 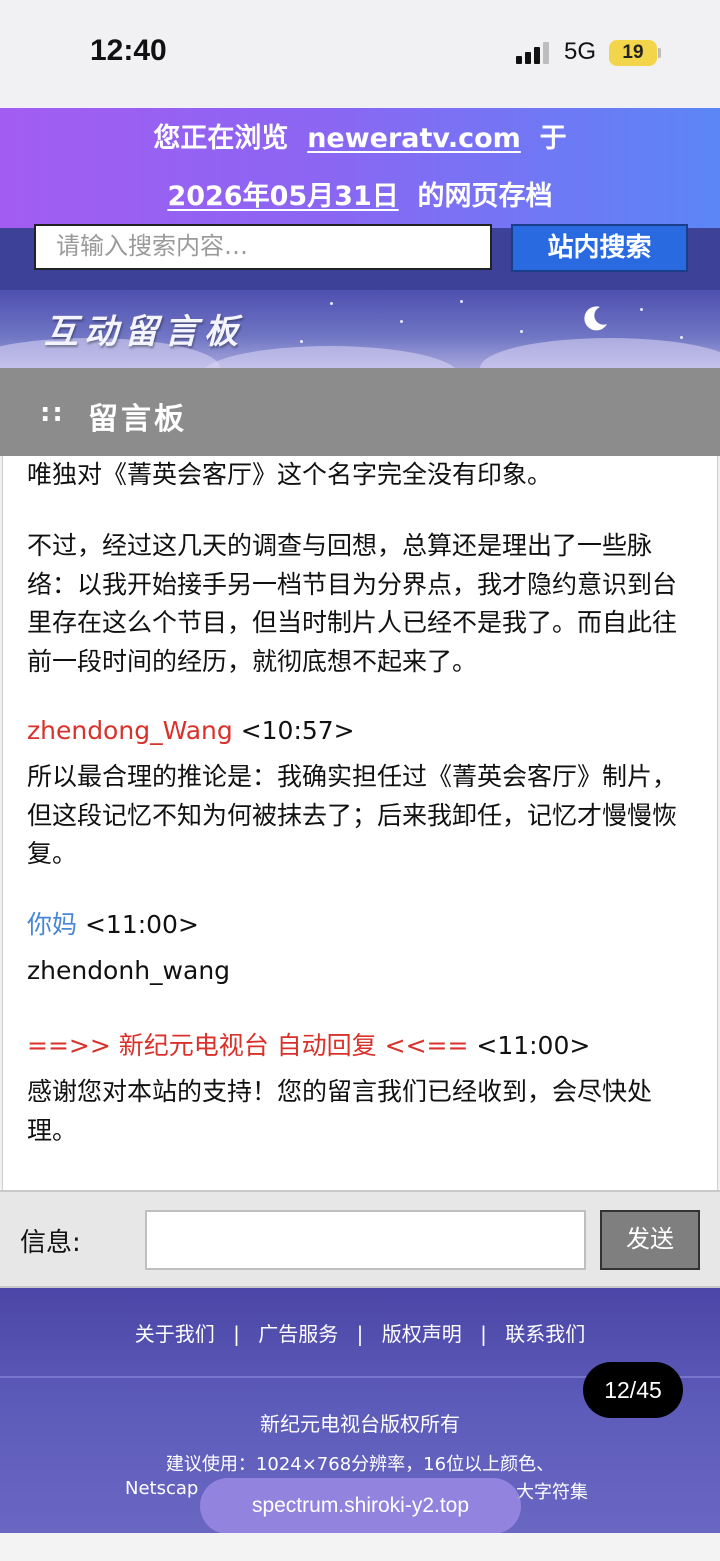 What do you see at coordinates (599, 248) in the screenshot?
I see `site-search-button: 站内搜索` at bounding box center [599, 248].